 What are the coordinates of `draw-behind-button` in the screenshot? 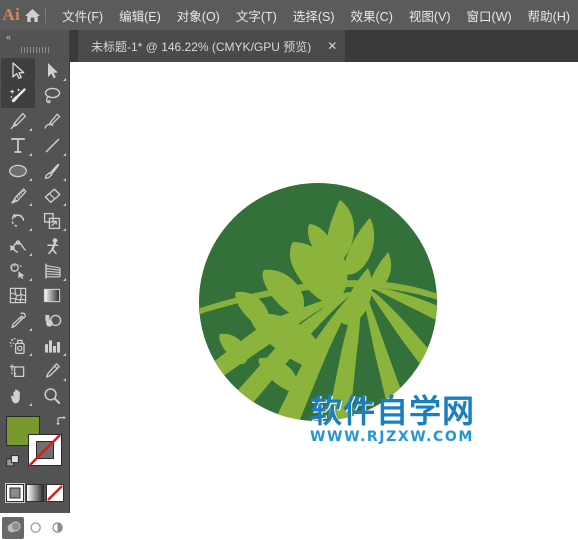 It's located at (35, 528).